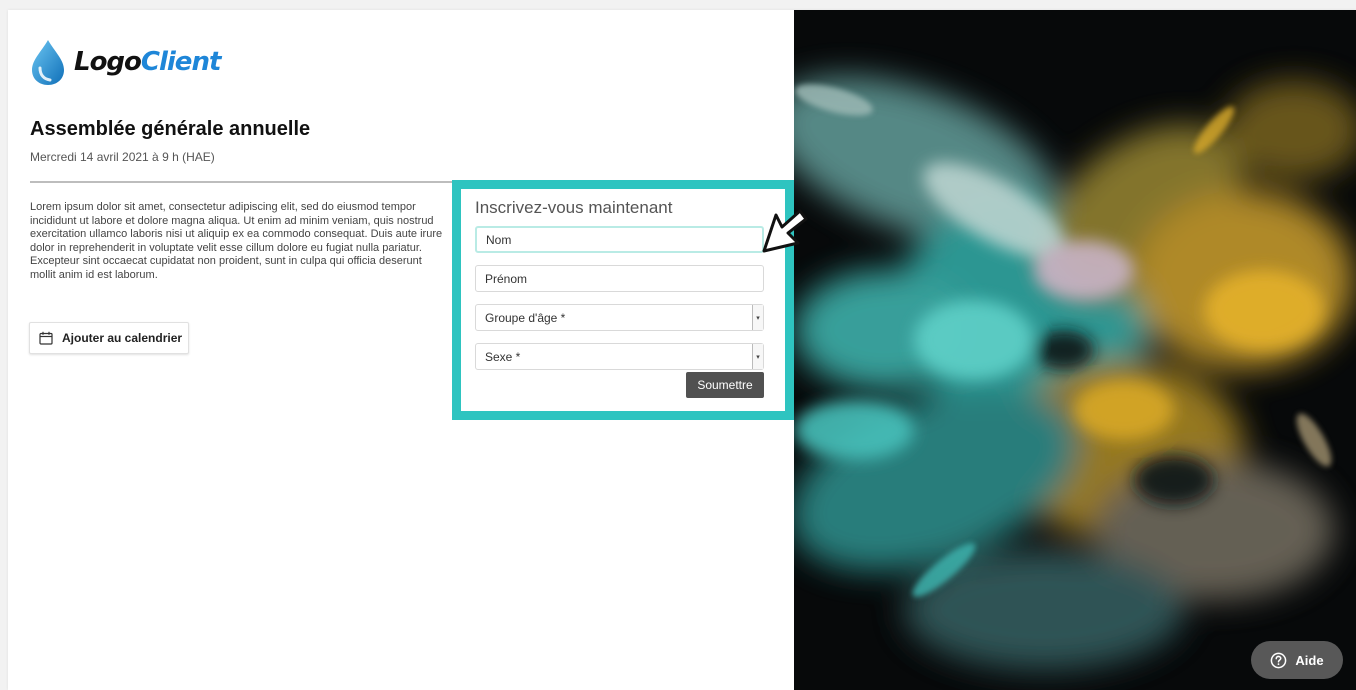 The width and height of the screenshot is (1356, 690). What do you see at coordinates (619, 356) in the screenshot?
I see `sex-select: Sexe * ▾` at bounding box center [619, 356].